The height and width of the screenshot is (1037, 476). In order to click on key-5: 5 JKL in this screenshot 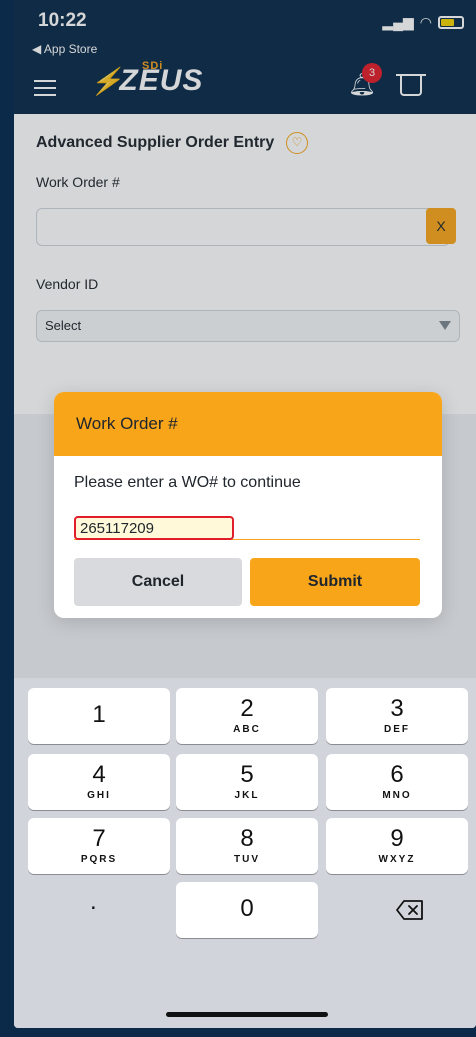, I will do `click(247, 782)`.